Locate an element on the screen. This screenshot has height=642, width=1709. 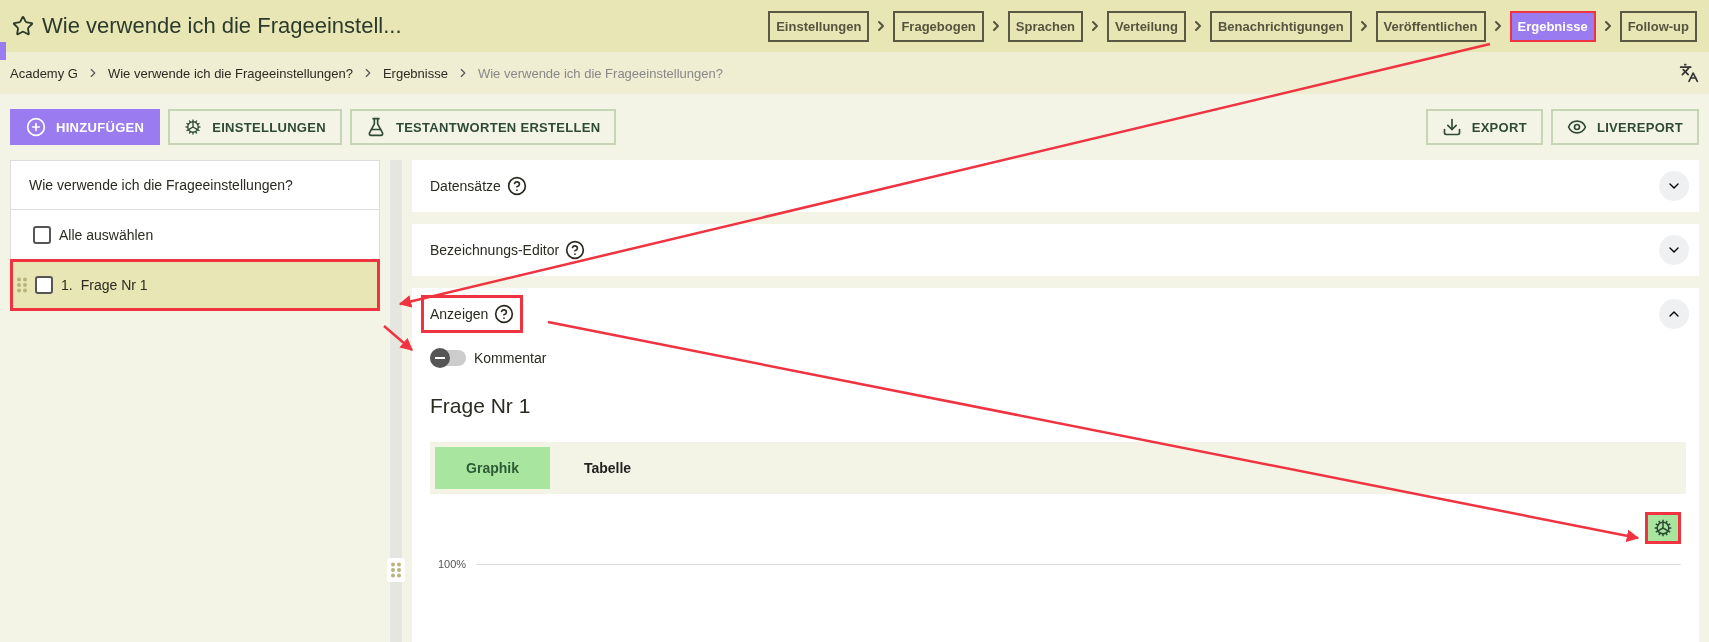
step-tab: Benachrichtigungen is located at coordinates (1280, 26).